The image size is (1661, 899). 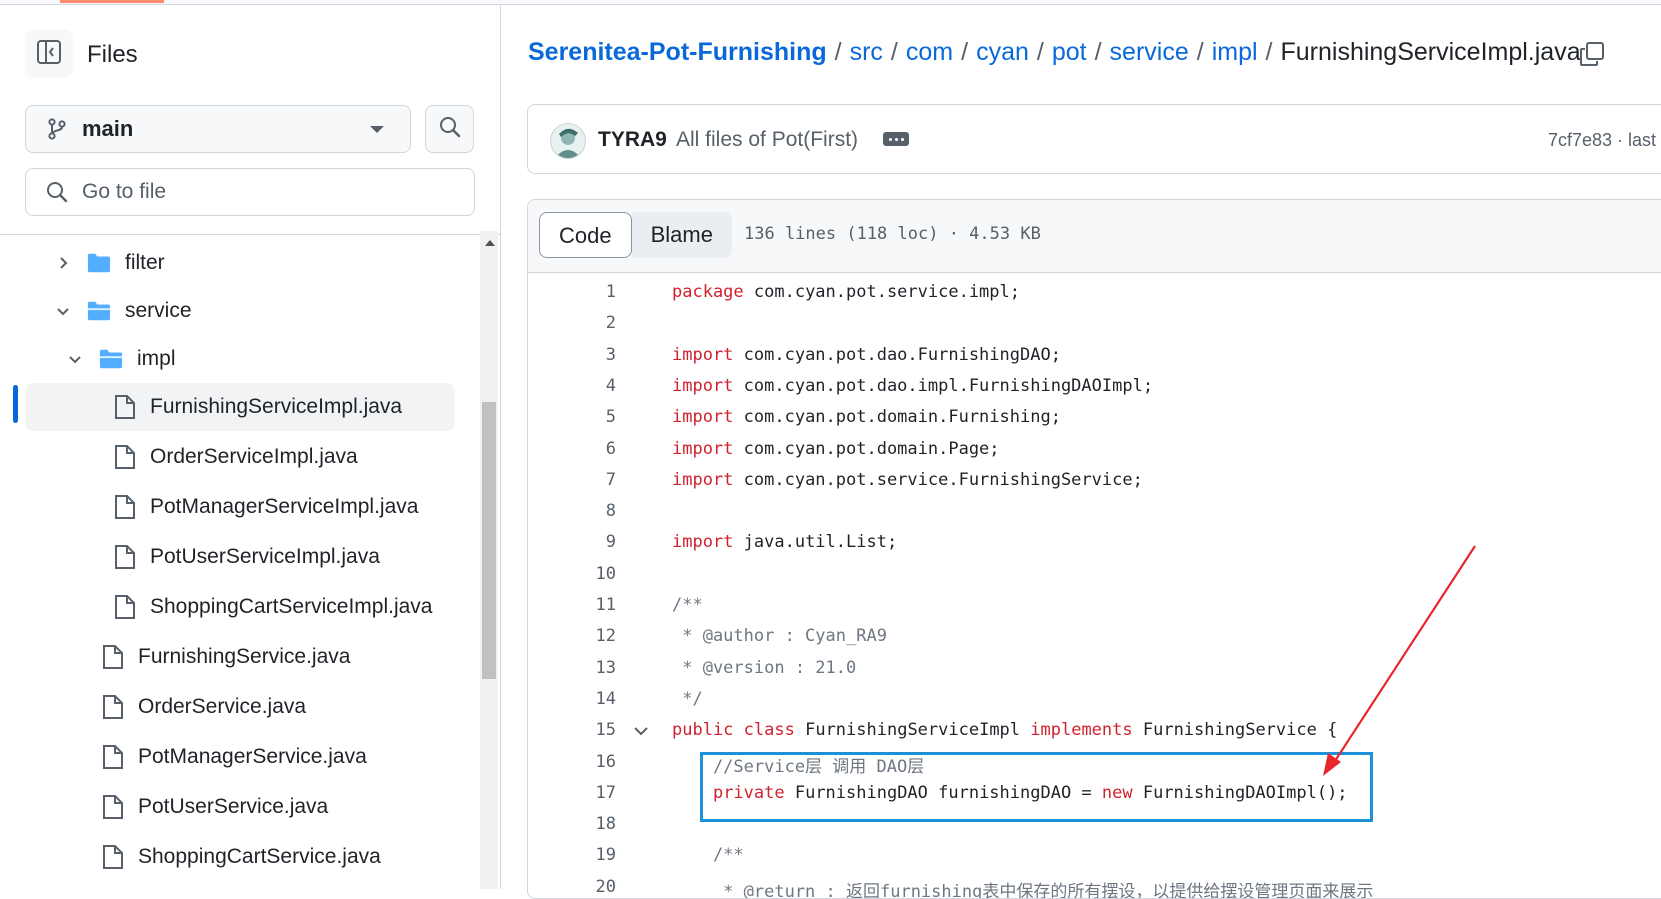 I want to click on tree-item-label: filter, so click(x=145, y=262).